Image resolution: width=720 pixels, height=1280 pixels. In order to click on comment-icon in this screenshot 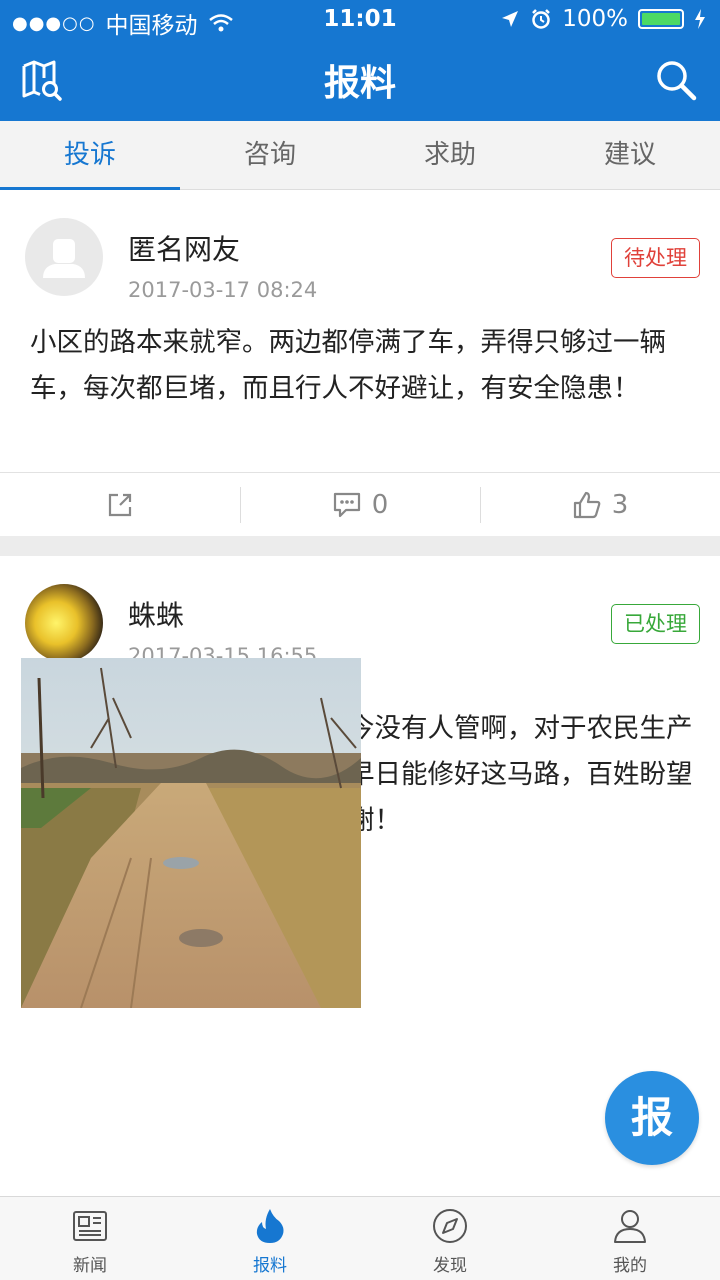, I will do `click(346, 504)`.